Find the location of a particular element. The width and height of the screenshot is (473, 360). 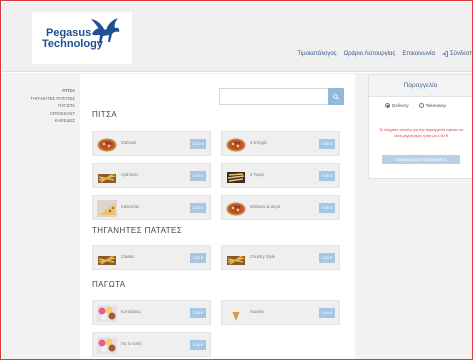

product-name: 4 Τυριά is located at coordinates (257, 174).